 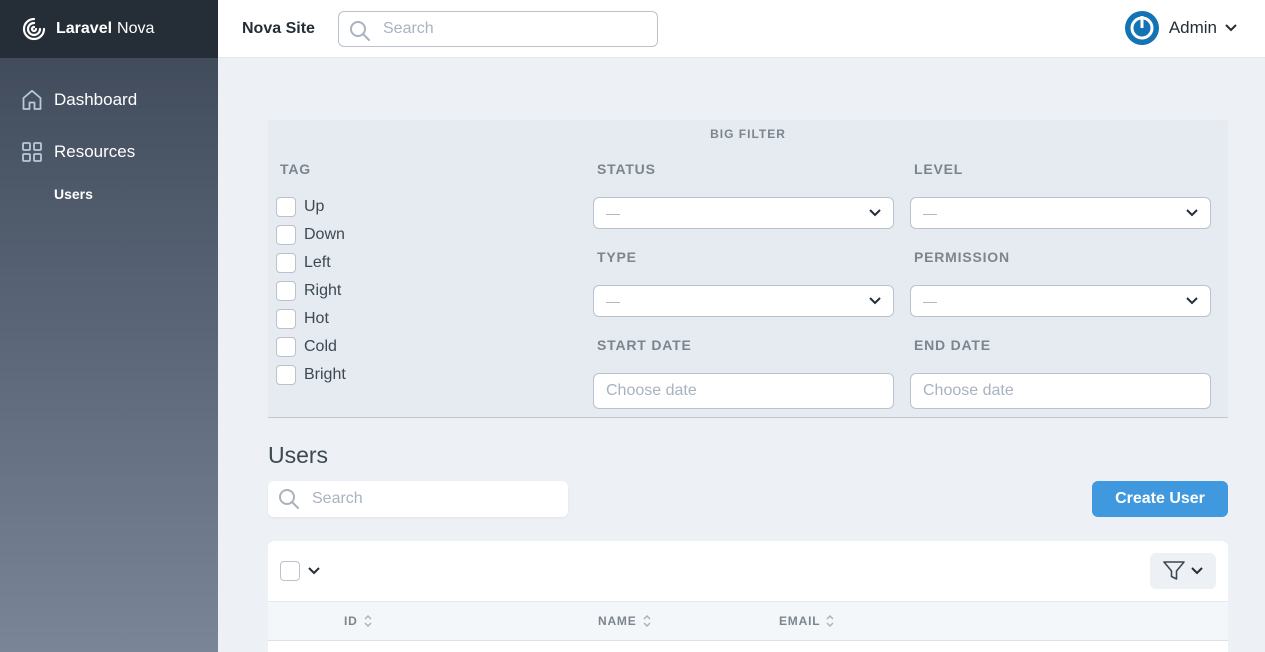 I want to click on tag-option-down: Down, so click(x=310, y=235).